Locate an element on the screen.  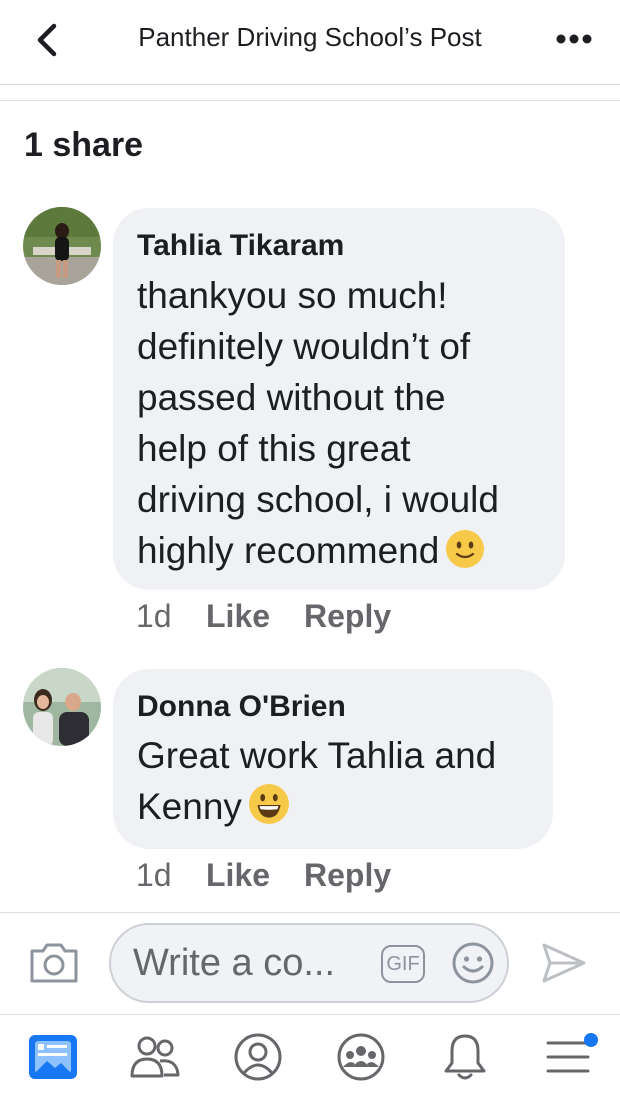
comment-line: highly recommend is located at coordinates (288, 550).